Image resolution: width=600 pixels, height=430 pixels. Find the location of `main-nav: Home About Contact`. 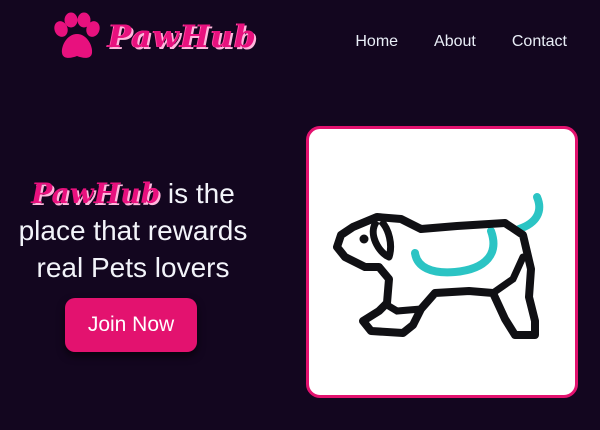

main-nav: Home About Contact is located at coordinates (461, 42).